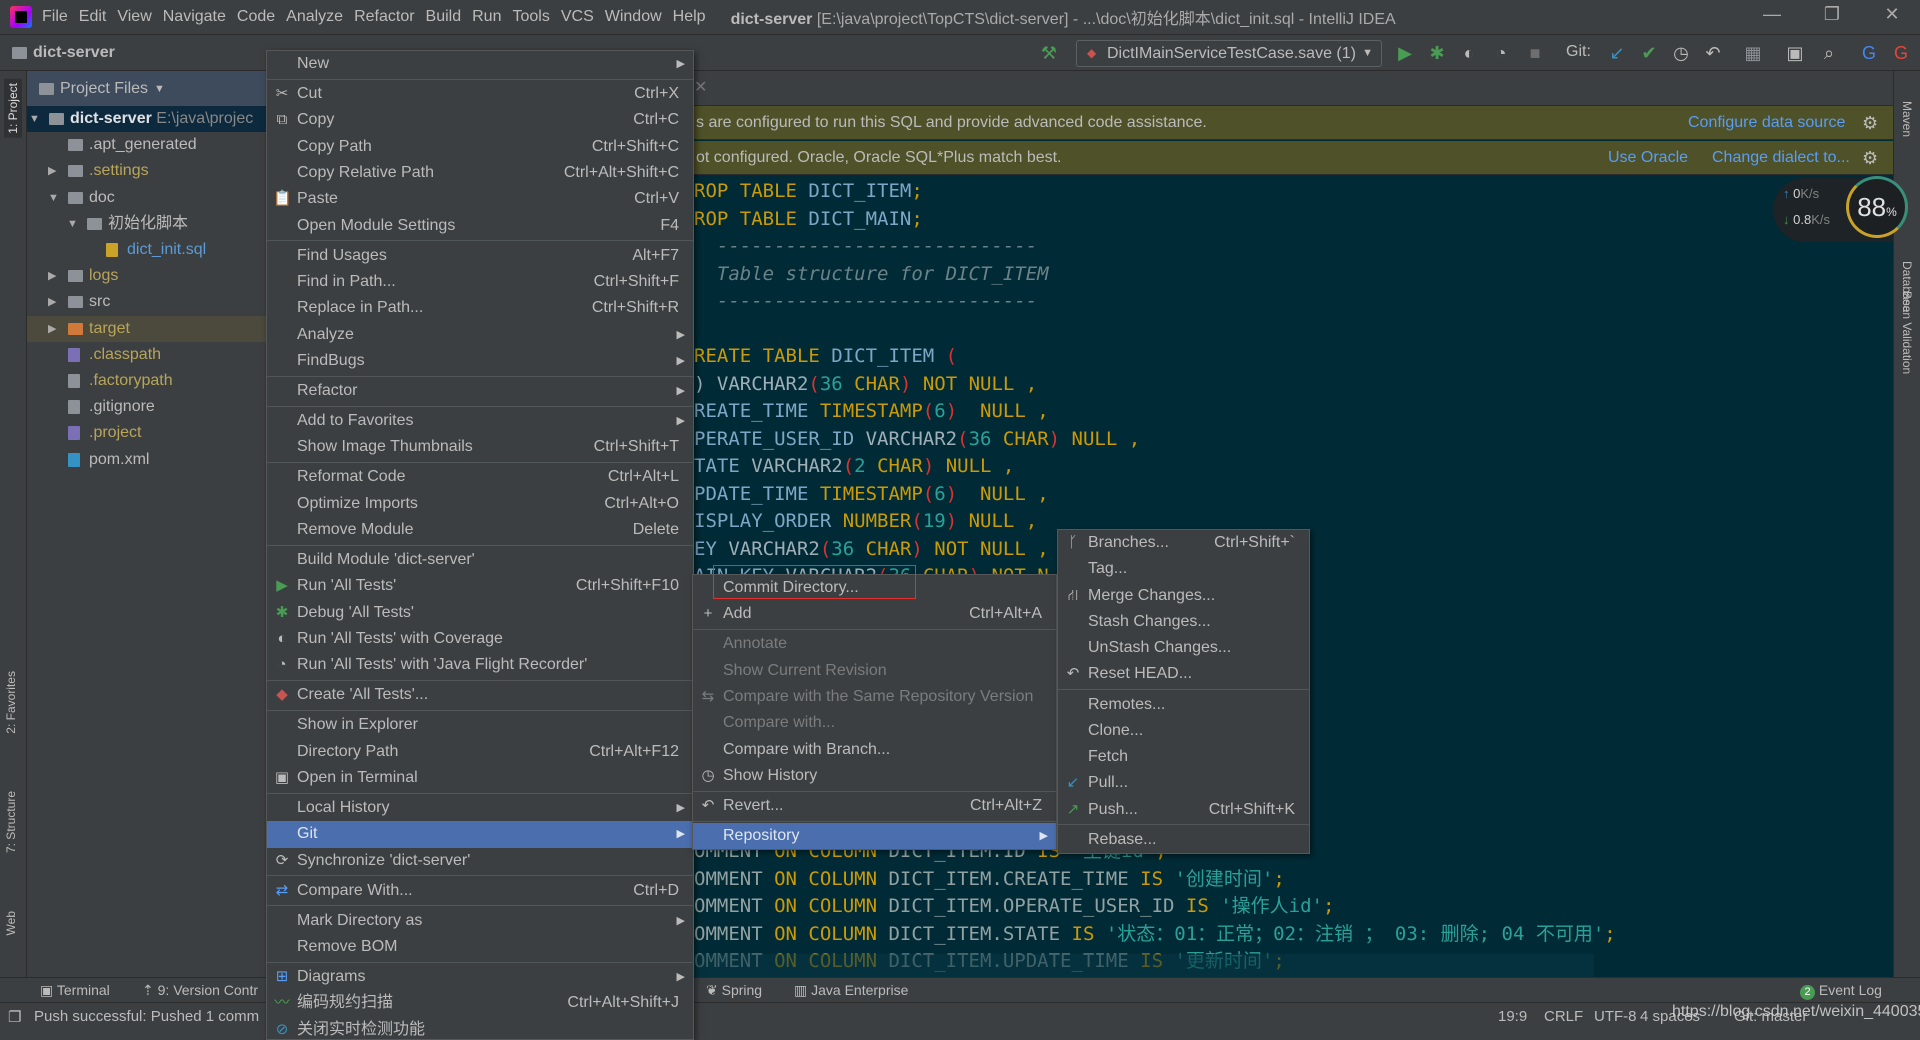 The height and width of the screenshot is (1040, 1920). Describe the element at coordinates (480, 120) in the screenshot. I see `menu-item-copy: ⧉ Copy Ctrl+C` at that location.